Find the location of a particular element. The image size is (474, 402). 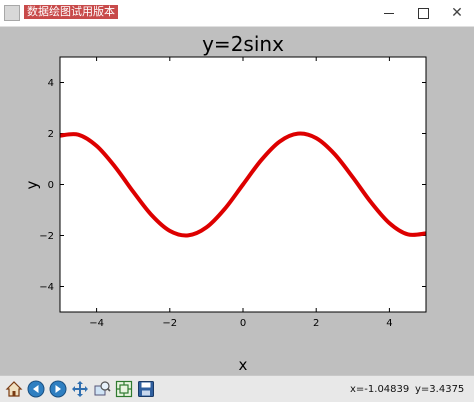

x-tick-label: −4 is located at coordinates (96, 323).